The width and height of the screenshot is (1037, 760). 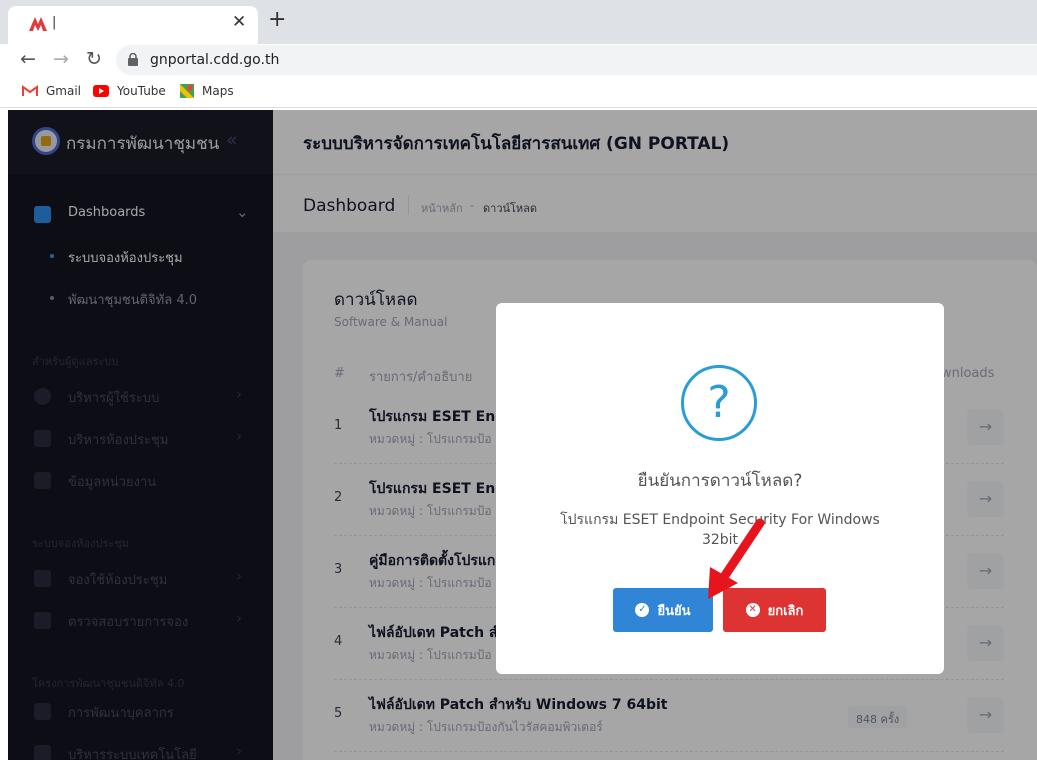 What do you see at coordinates (720, 481) in the screenshot?
I see `dialog-title: ยืนยันการดาวน์โหลด?` at bounding box center [720, 481].